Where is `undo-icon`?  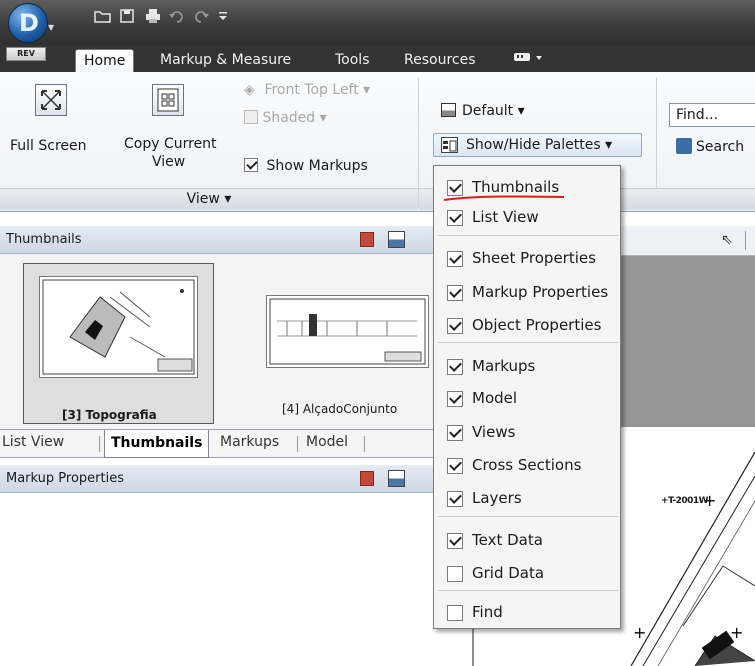 undo-icon is located at coordinates (177, 16).